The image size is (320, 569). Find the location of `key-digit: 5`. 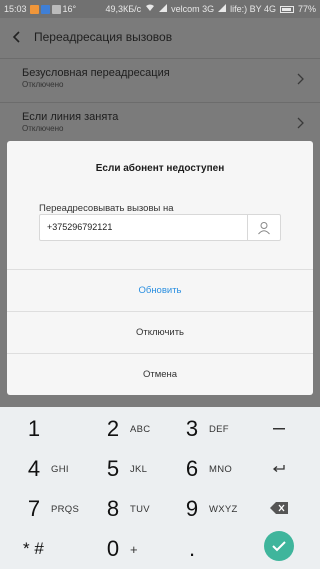

key-digit: 5 is located at coordinates (113, 468).